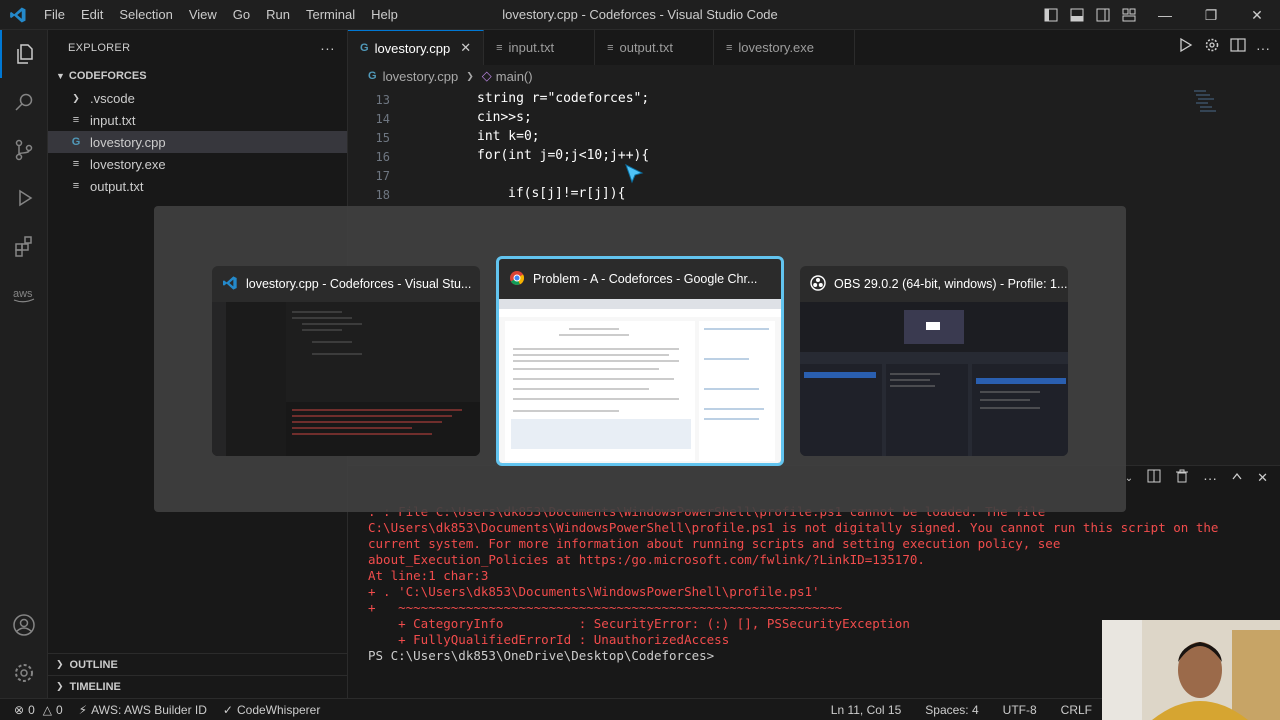 The height and width of the screenshot is (720, 1280). Describe the element at coordinates (1211, 15) in the screenshot. I see `restore-button: ❐` at that location.